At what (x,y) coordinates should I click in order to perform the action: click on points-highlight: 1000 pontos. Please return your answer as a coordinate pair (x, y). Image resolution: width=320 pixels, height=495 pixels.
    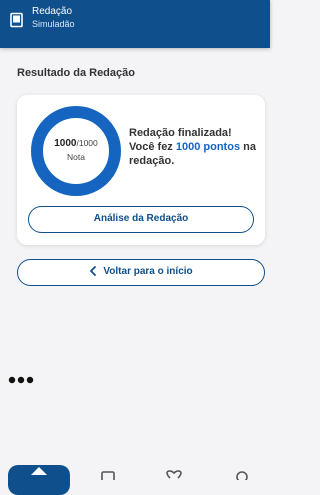
    Looking at the image, I should click on (208, 147).